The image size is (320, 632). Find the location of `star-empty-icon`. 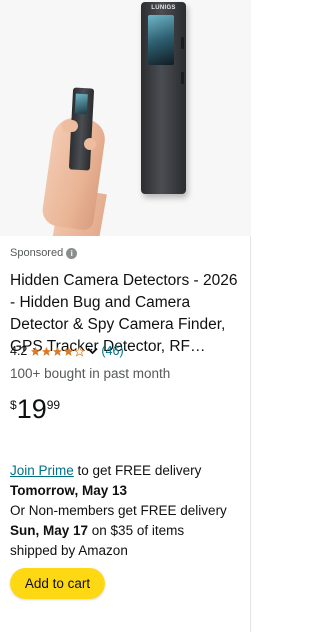

star-empty-icon is located at coordinates (80, 351).